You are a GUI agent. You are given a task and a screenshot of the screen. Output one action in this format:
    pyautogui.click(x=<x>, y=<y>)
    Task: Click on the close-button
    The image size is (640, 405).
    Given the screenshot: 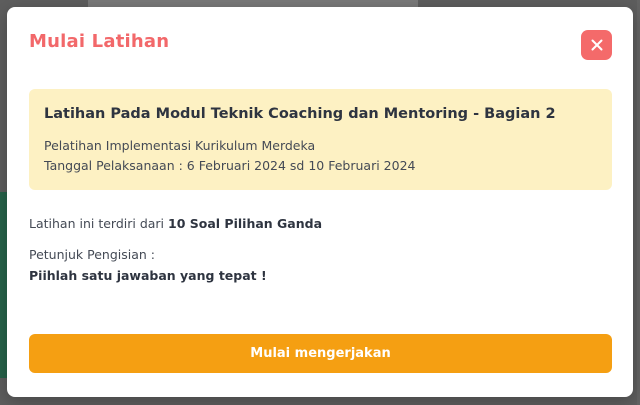 What is the action you would take?
    pyautogui.click(x=596, y=45)
    